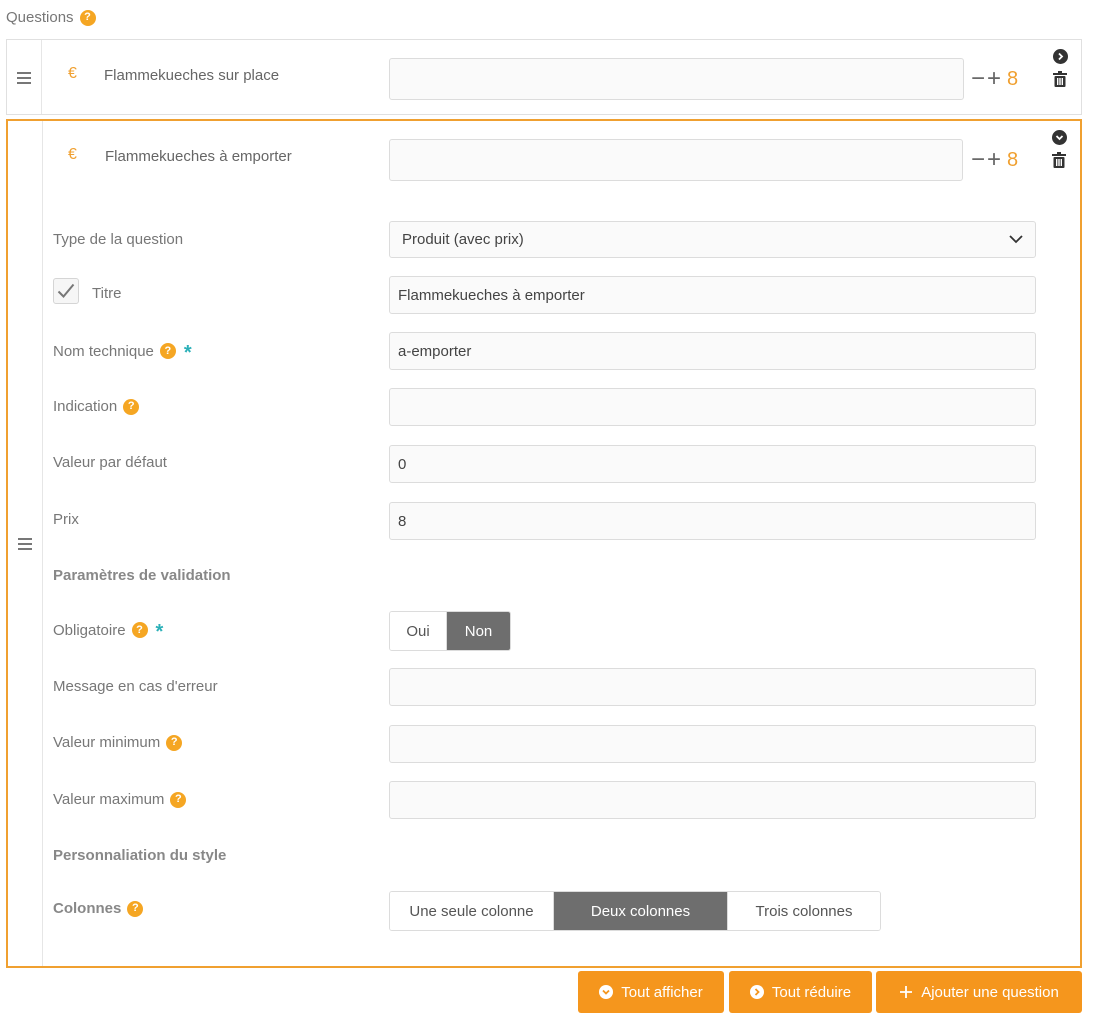 The image size is (1098, 1027). I want to click on price-label: Prix, so click(66, 519).